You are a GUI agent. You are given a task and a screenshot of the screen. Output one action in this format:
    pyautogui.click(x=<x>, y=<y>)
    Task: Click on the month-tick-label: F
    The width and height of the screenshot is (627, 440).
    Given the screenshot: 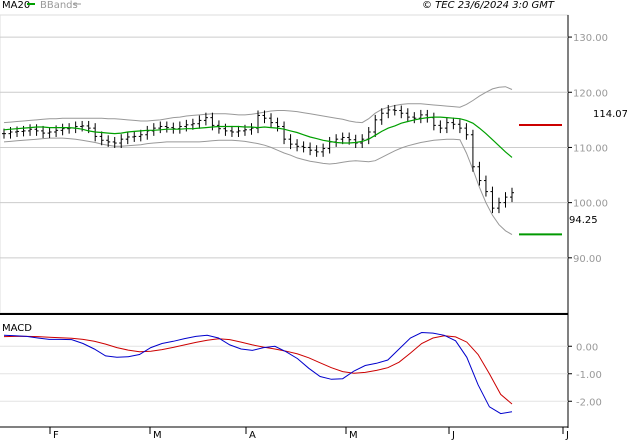 What is the action you would take?
    pyautogui.click(x=56, y=435)
    